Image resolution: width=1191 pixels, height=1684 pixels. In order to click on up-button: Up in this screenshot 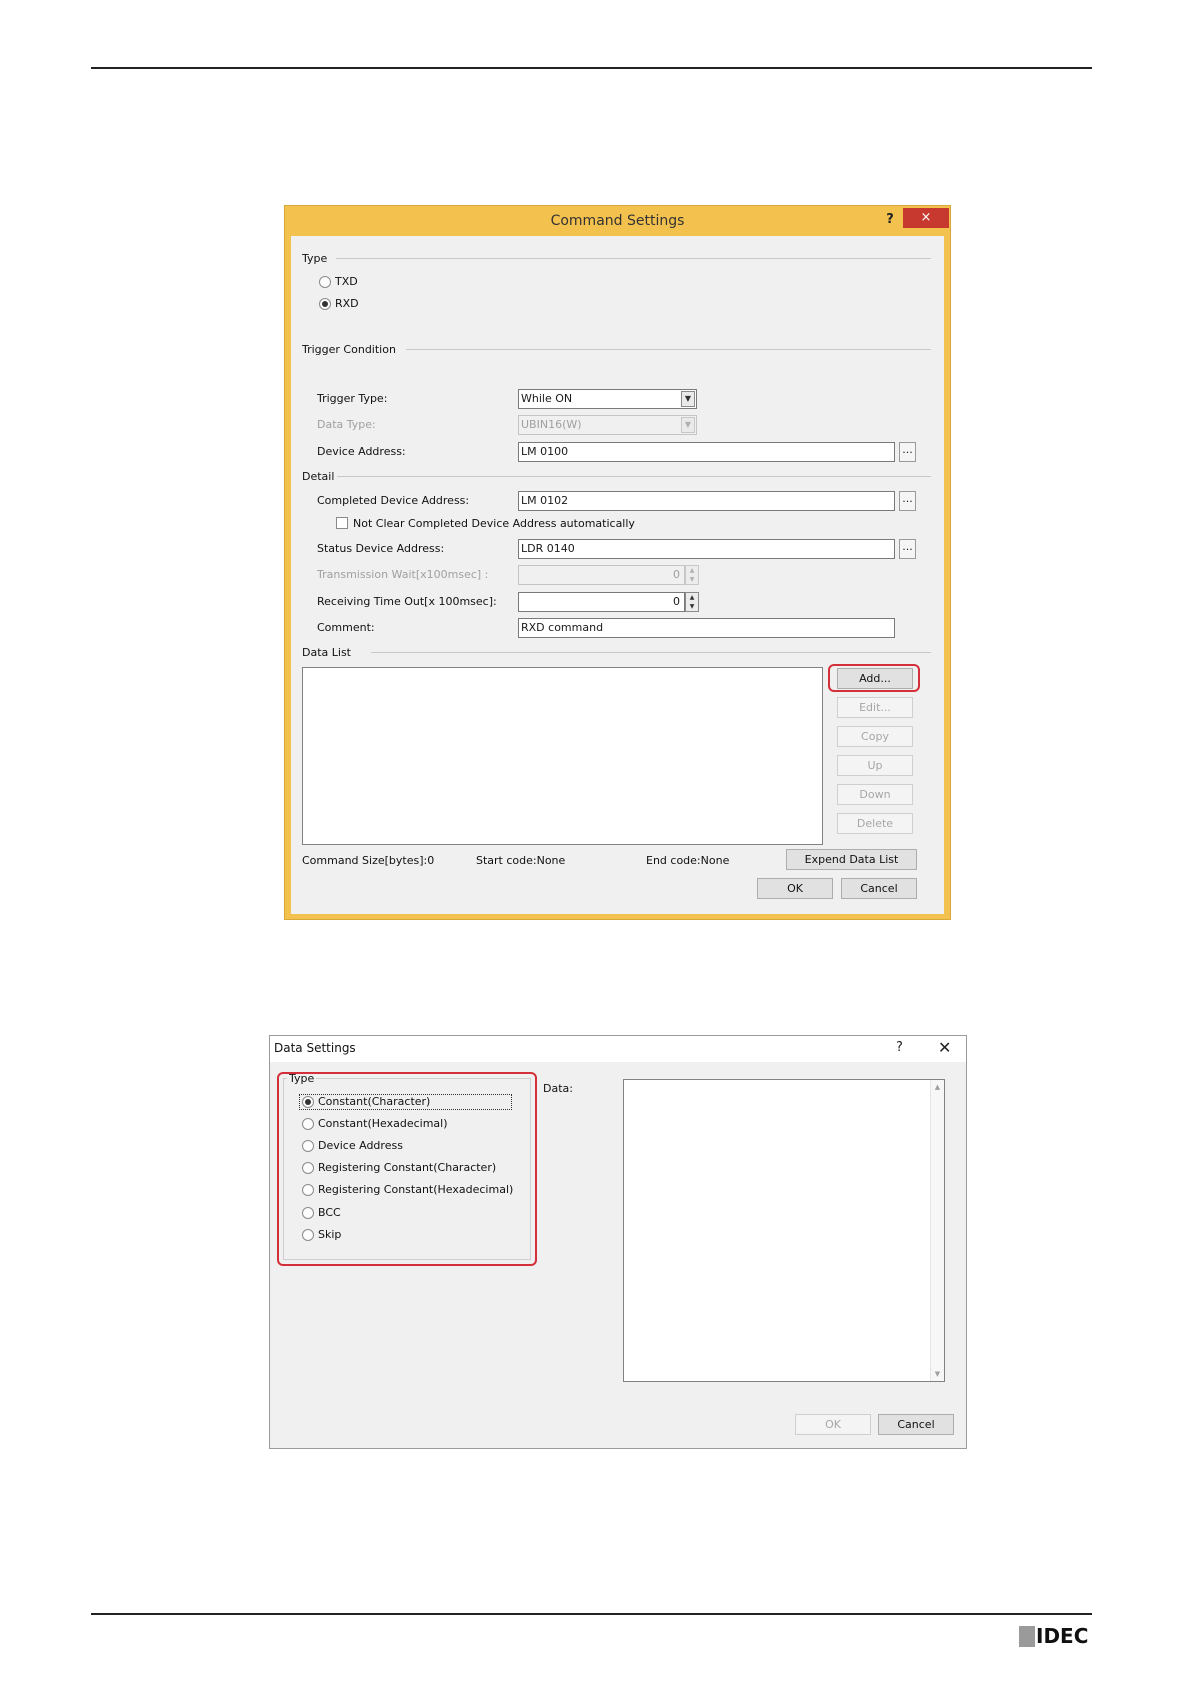, I will do `click(875, 765)`.